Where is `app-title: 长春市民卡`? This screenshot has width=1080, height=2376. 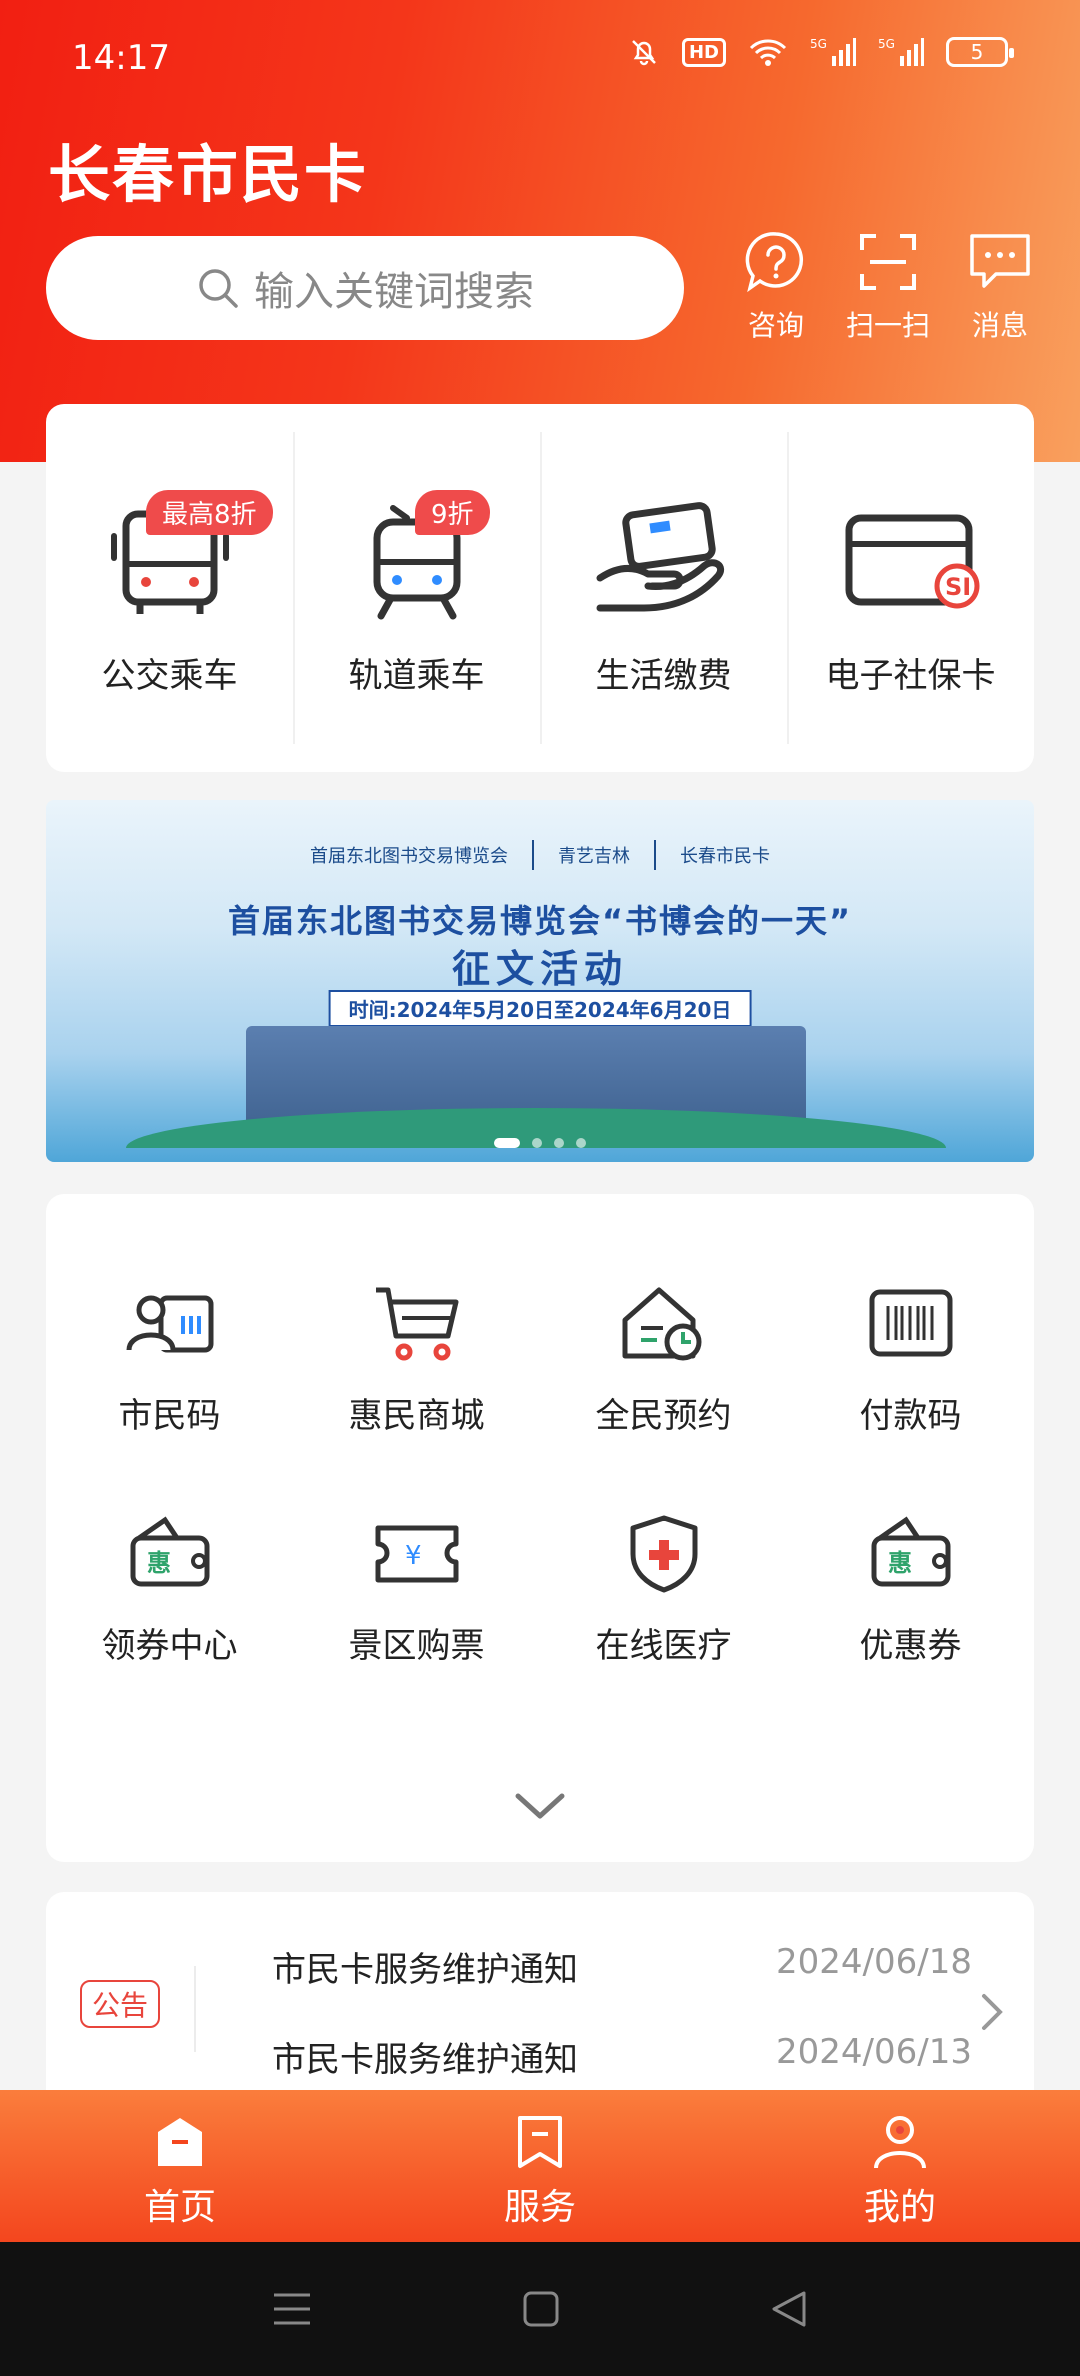
app-title: 长春市民卡 is located at coordinates (208, 174).